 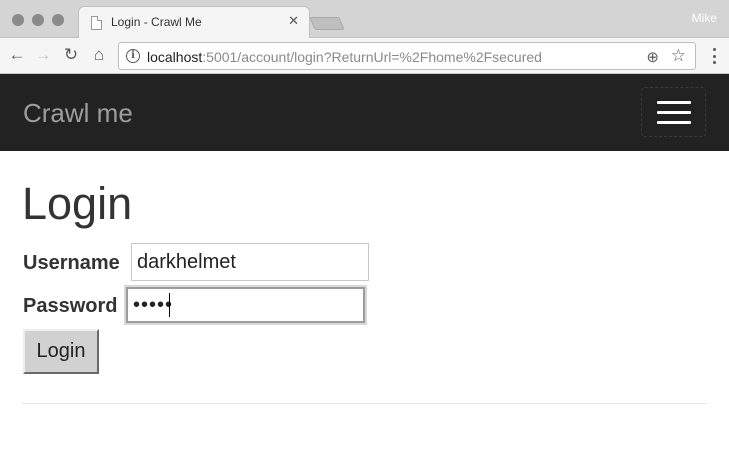 What do you see at coordinates (96, 23) in the screenshot?
I see `page-favicon-icon` at bounding box center [96, 23].